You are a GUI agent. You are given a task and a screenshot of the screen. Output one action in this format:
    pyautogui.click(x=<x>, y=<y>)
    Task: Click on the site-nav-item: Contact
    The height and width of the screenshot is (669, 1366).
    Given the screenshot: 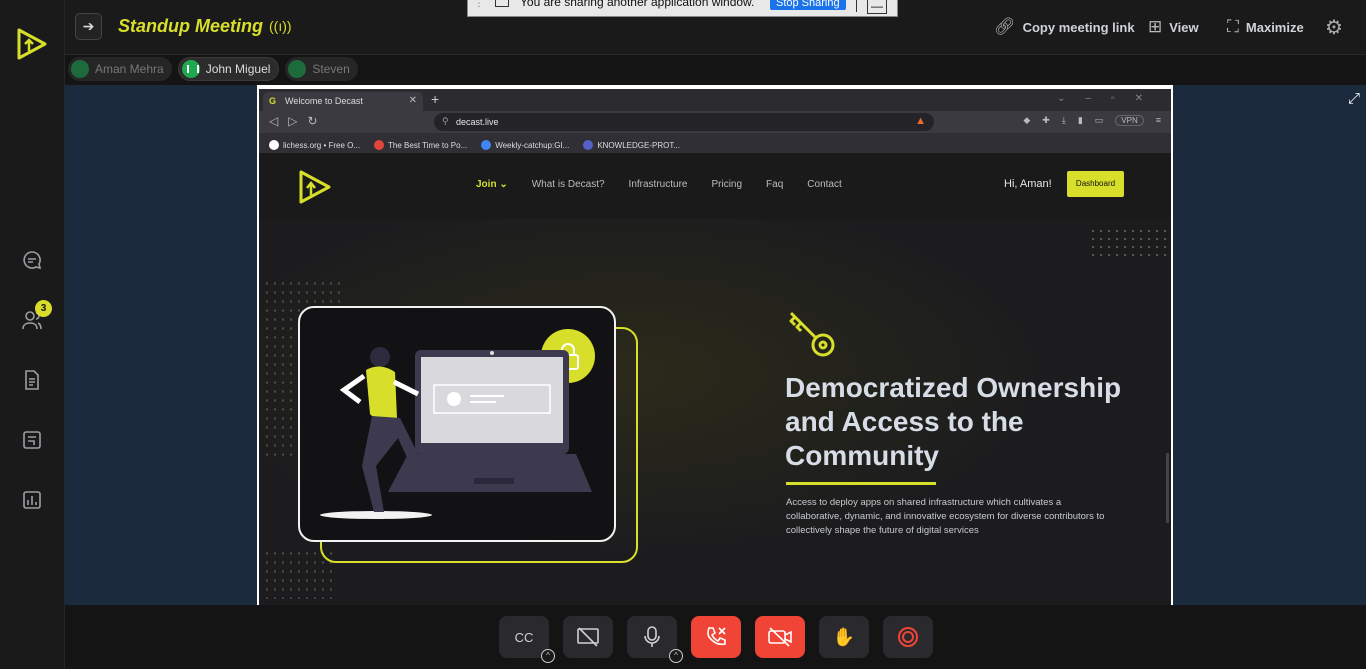 What is the action you would take?
    pyautogui.click(x=824, y=184)
    